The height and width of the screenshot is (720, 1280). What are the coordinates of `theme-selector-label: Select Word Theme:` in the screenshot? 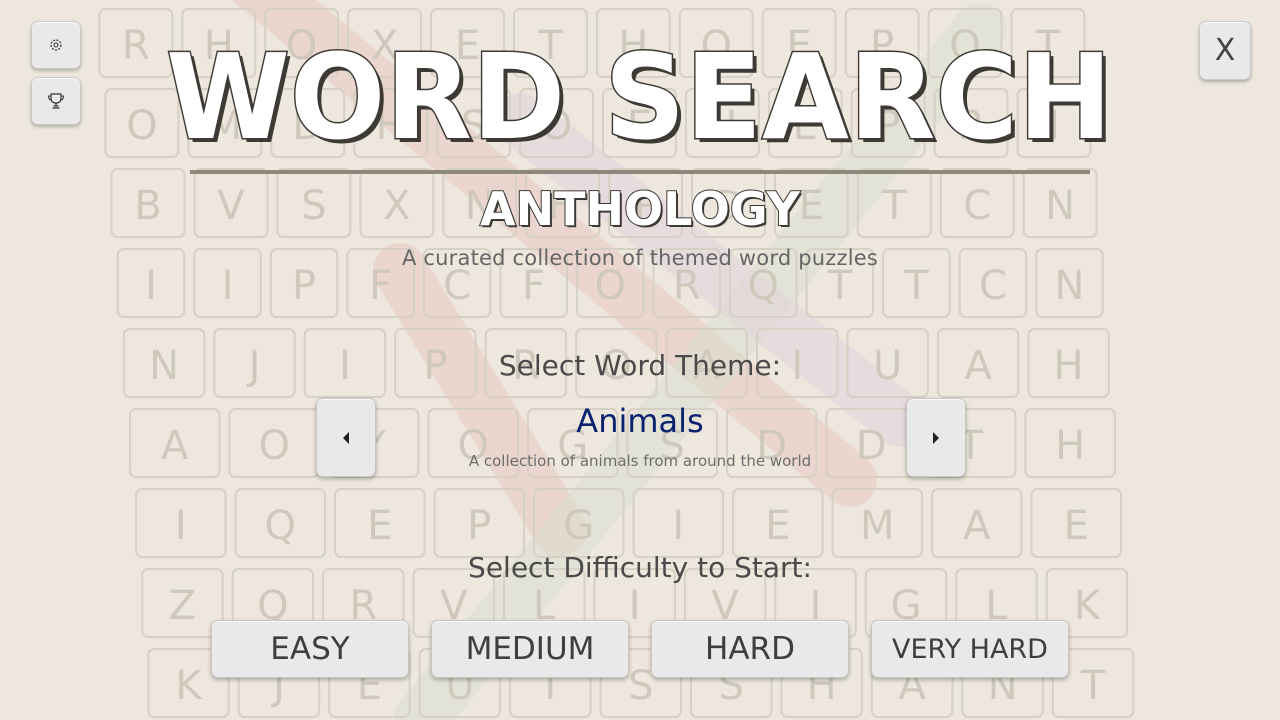 It's located at (640, 365).